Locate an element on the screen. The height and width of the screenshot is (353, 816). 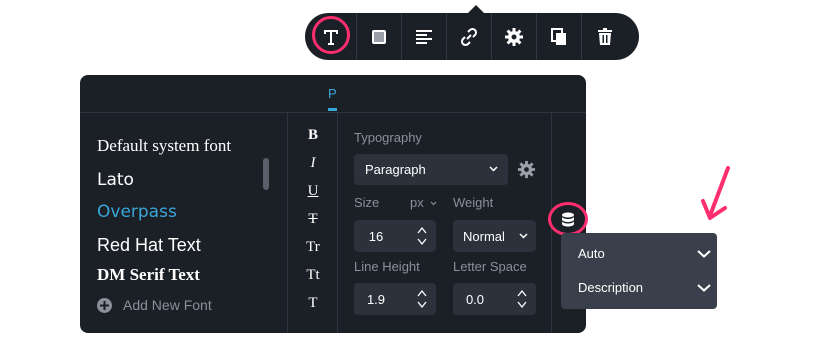
menu-item-label: Auto is located at coordinates (591, 253).